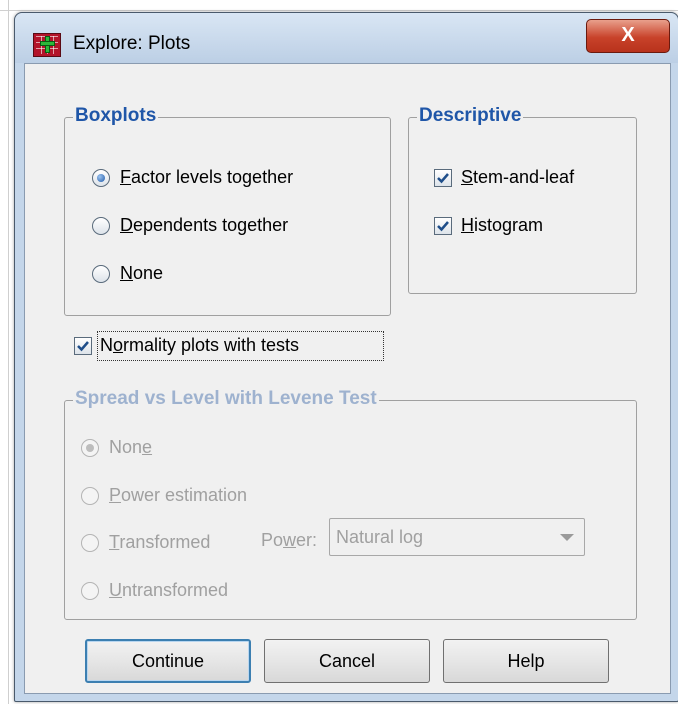 The image size is (678, 704). Describe the element at coordinates (159, 542) in the screenshot. I see `label-transformed: Transformed` at that location.